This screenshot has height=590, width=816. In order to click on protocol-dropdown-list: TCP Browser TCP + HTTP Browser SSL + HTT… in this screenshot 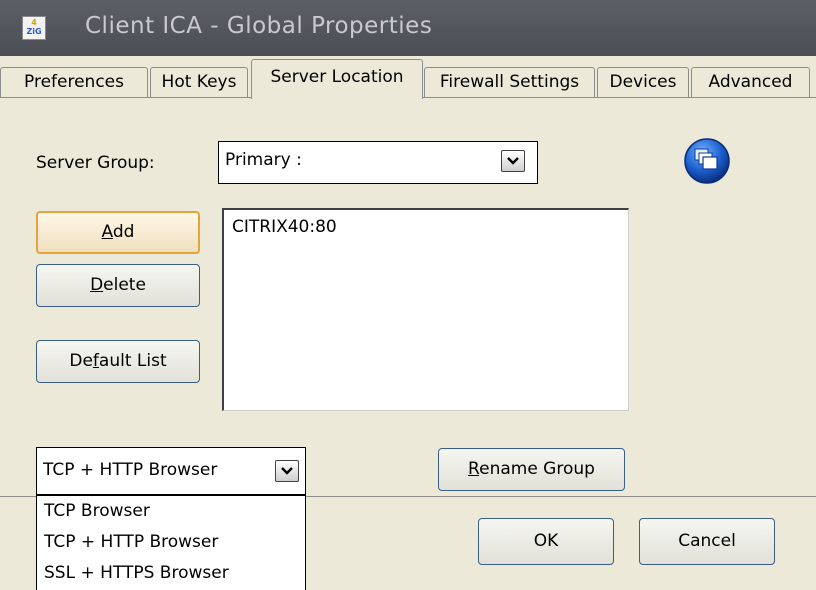, I will do `click(171, 542)`.